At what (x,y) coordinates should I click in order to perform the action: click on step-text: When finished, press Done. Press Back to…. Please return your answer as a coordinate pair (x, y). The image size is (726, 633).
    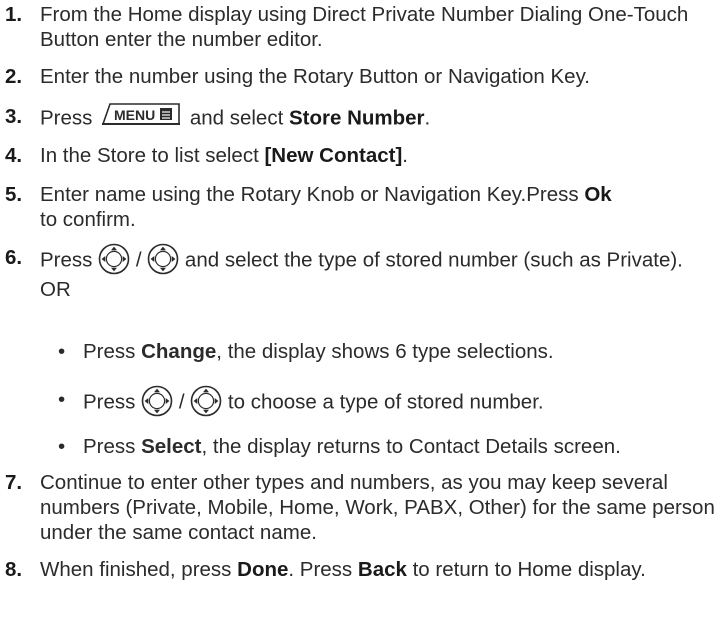
    Looking at the image, I should click on (343, 569).